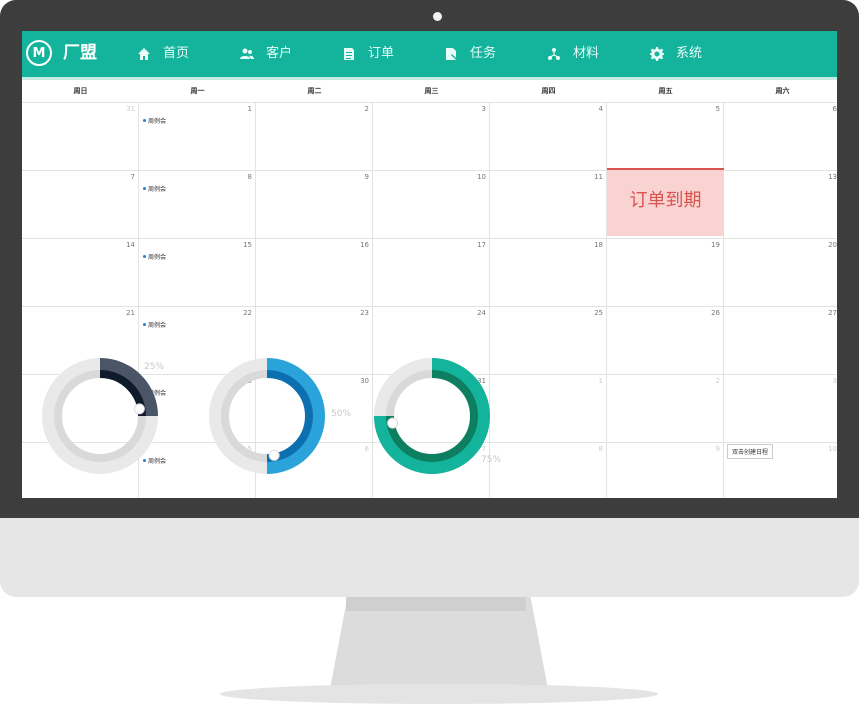 The image size is (859, 710). I want to click on nav-item-materials: 材料, so click(573, 54).